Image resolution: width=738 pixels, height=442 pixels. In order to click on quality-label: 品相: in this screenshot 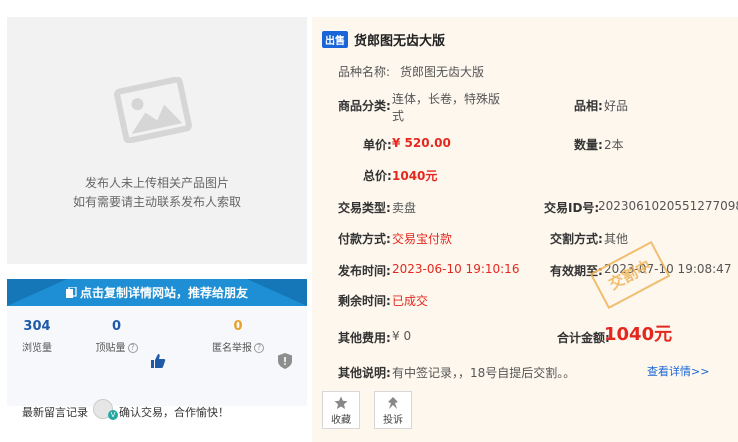, I will do `click(588, 106)`.